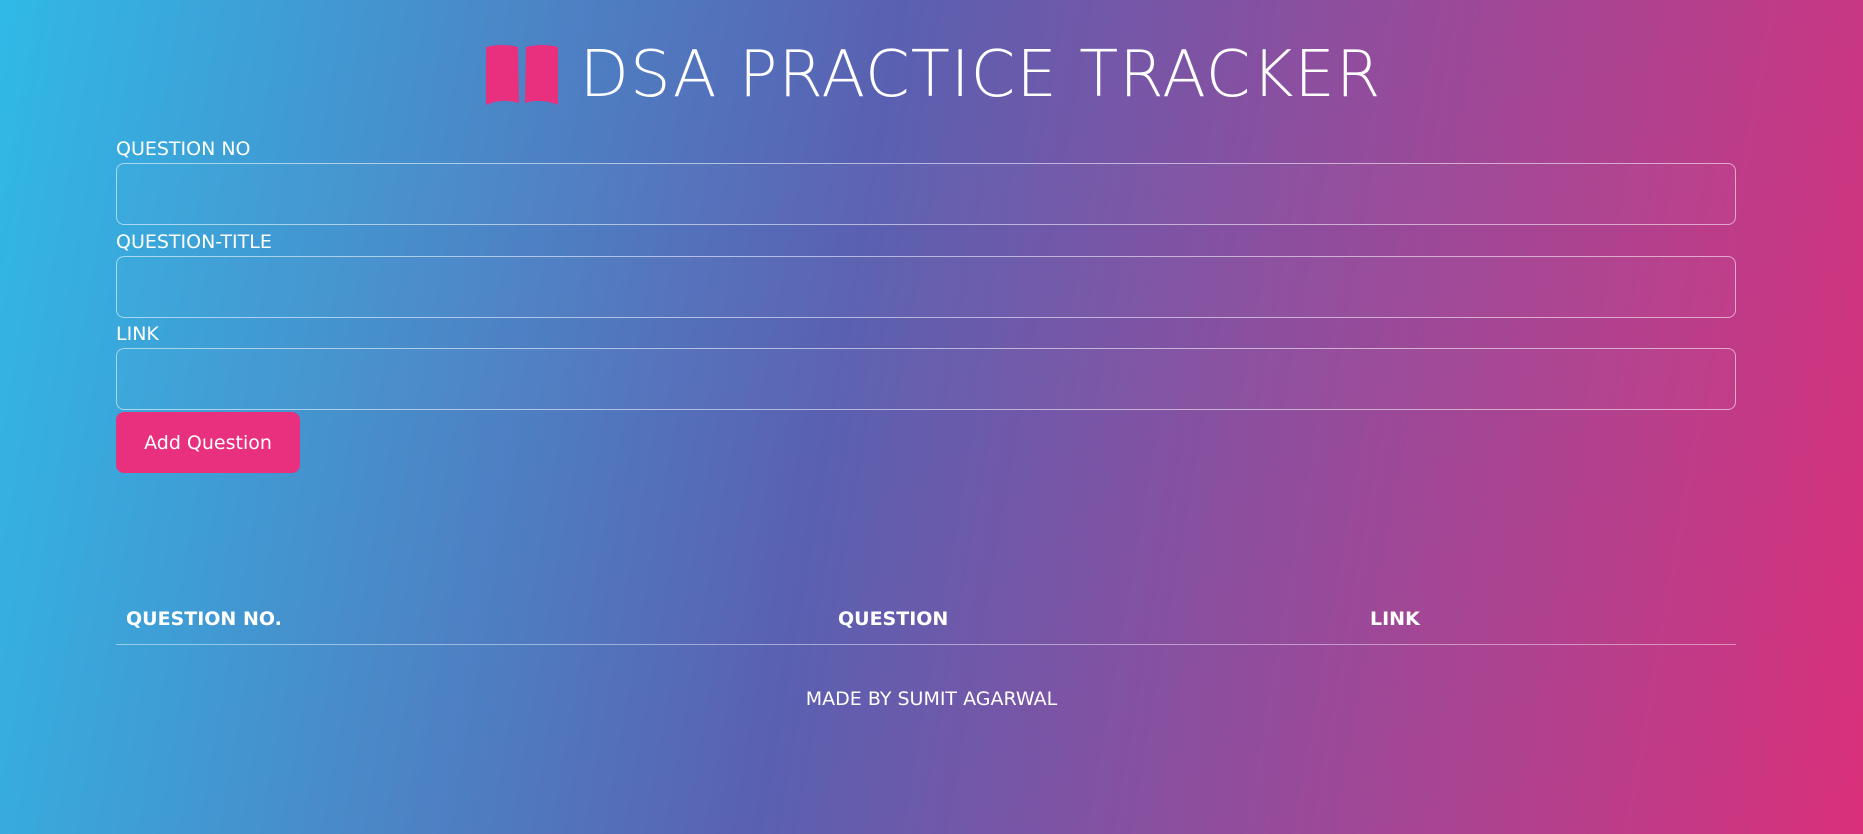  I want to click on questions-table: QUESTION NO. QUESTION LINK, so click(926, 622).